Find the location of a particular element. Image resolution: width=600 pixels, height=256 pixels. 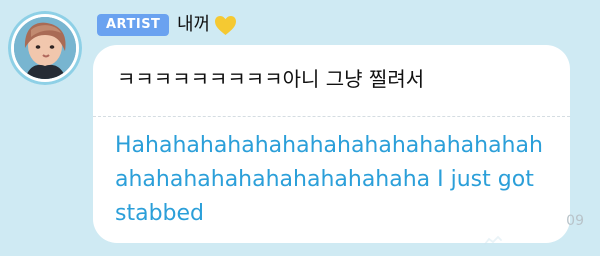

sender-name: 내꺼 is located at coordinates (194, 24).